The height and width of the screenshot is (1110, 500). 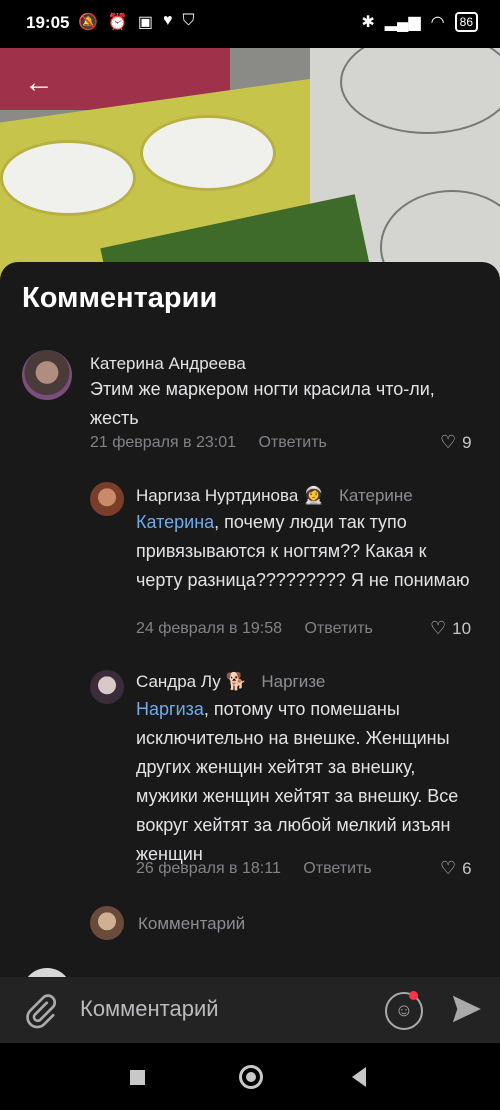 I want to click on like-button: ♡ 9, so click(x=456, y=442).